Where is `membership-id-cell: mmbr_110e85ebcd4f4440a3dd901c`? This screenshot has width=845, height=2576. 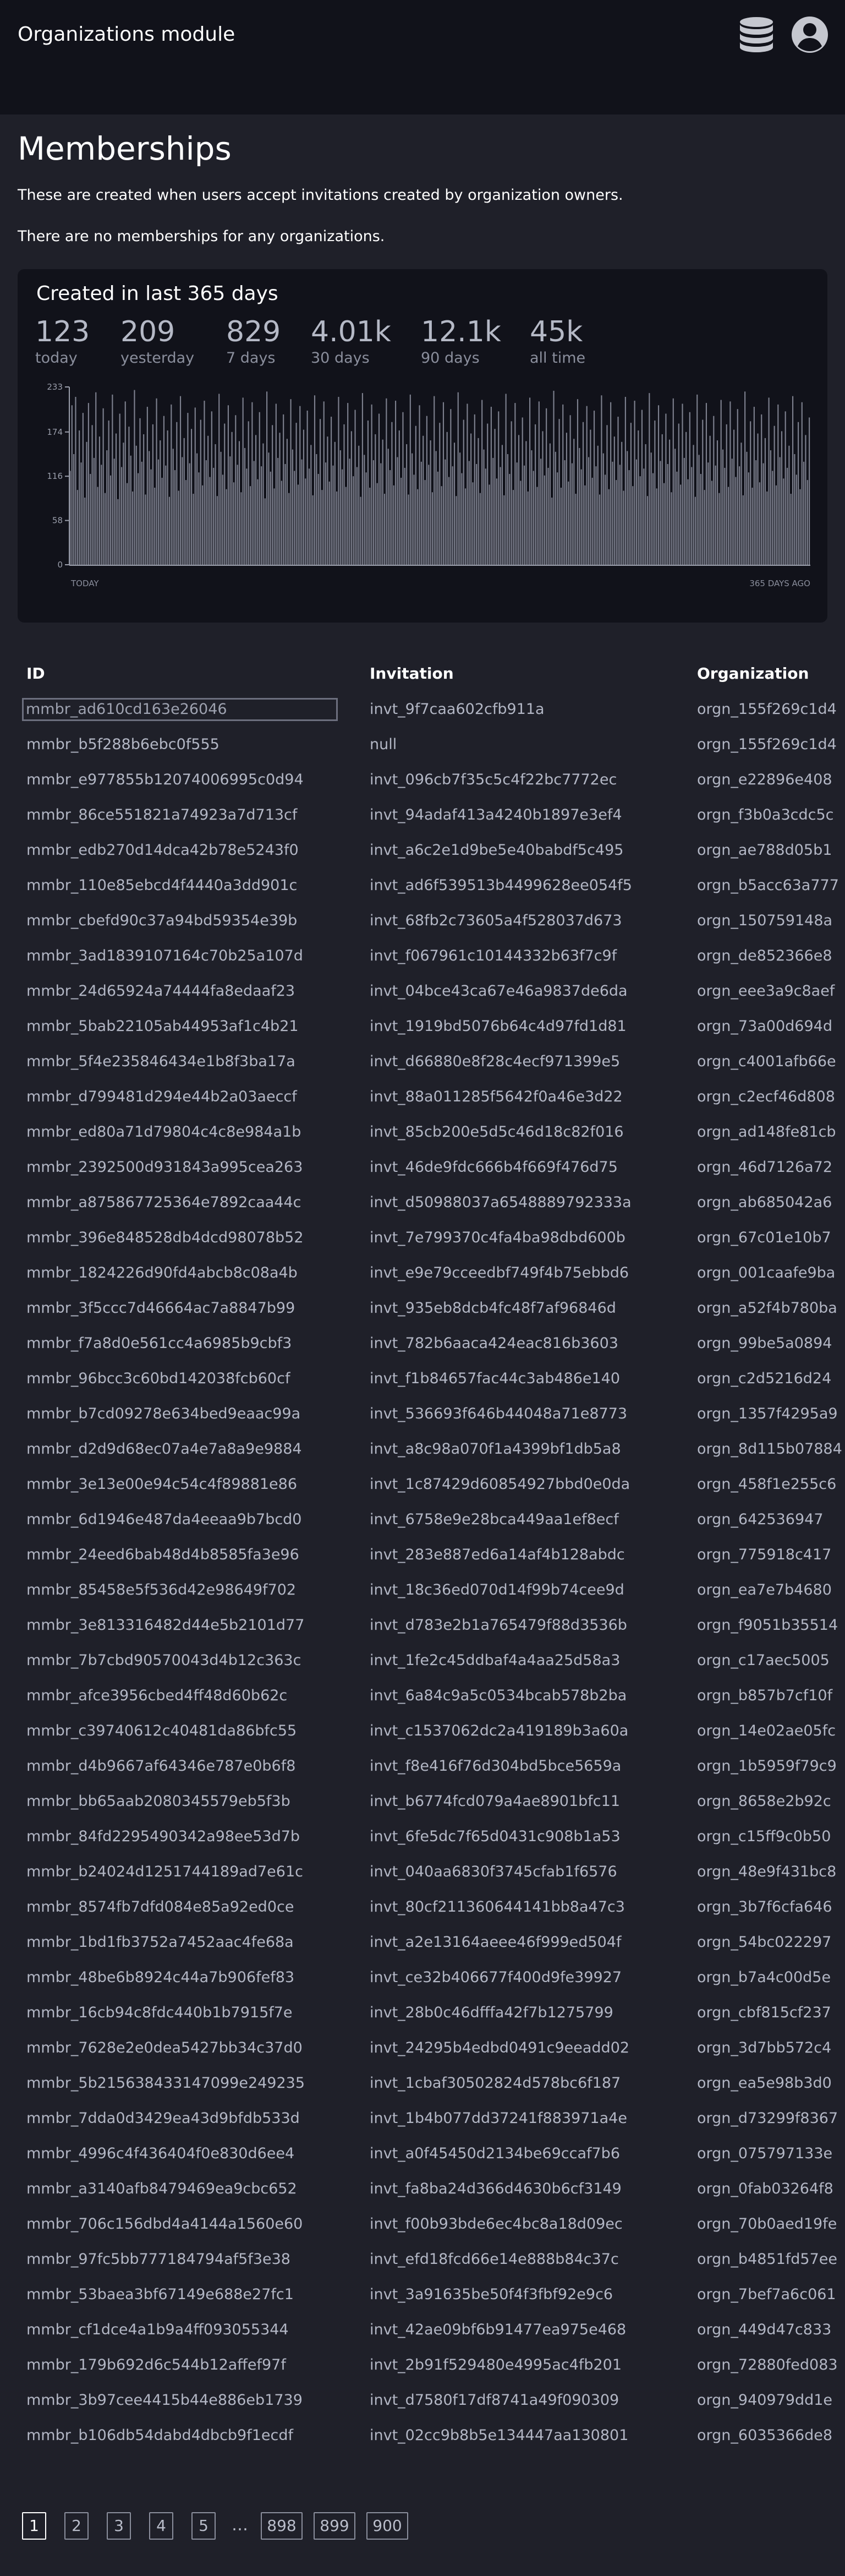 membership-id-cell: mmbr_110e85ebcd4f4440a3dd901c is located at coordinates (180, 886).